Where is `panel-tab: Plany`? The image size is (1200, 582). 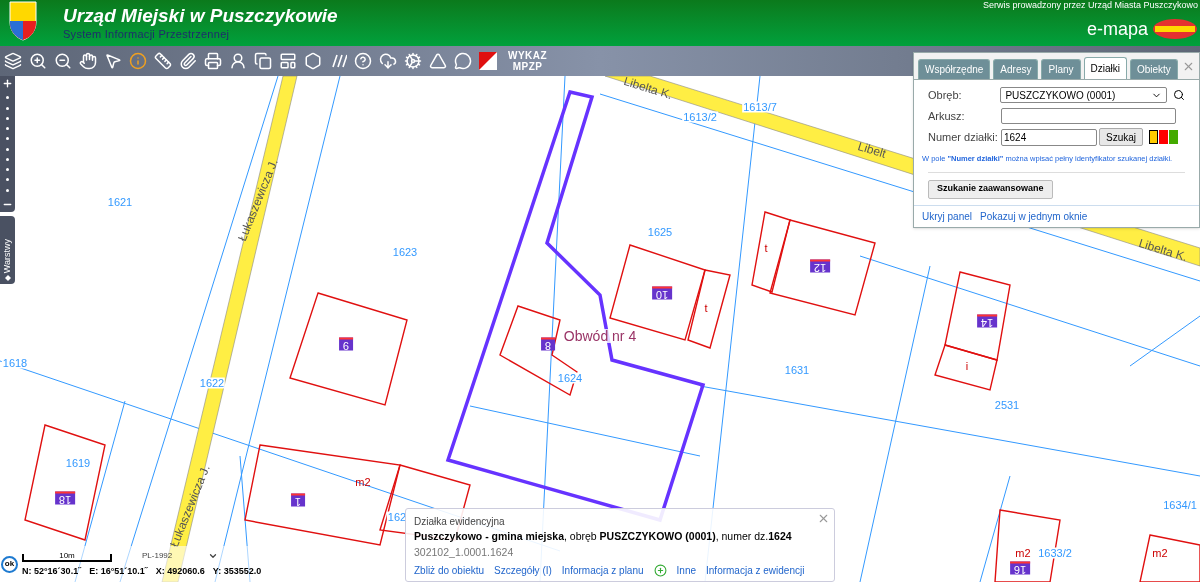
panel-tab: Plany is located at coordinates (1061, 69).